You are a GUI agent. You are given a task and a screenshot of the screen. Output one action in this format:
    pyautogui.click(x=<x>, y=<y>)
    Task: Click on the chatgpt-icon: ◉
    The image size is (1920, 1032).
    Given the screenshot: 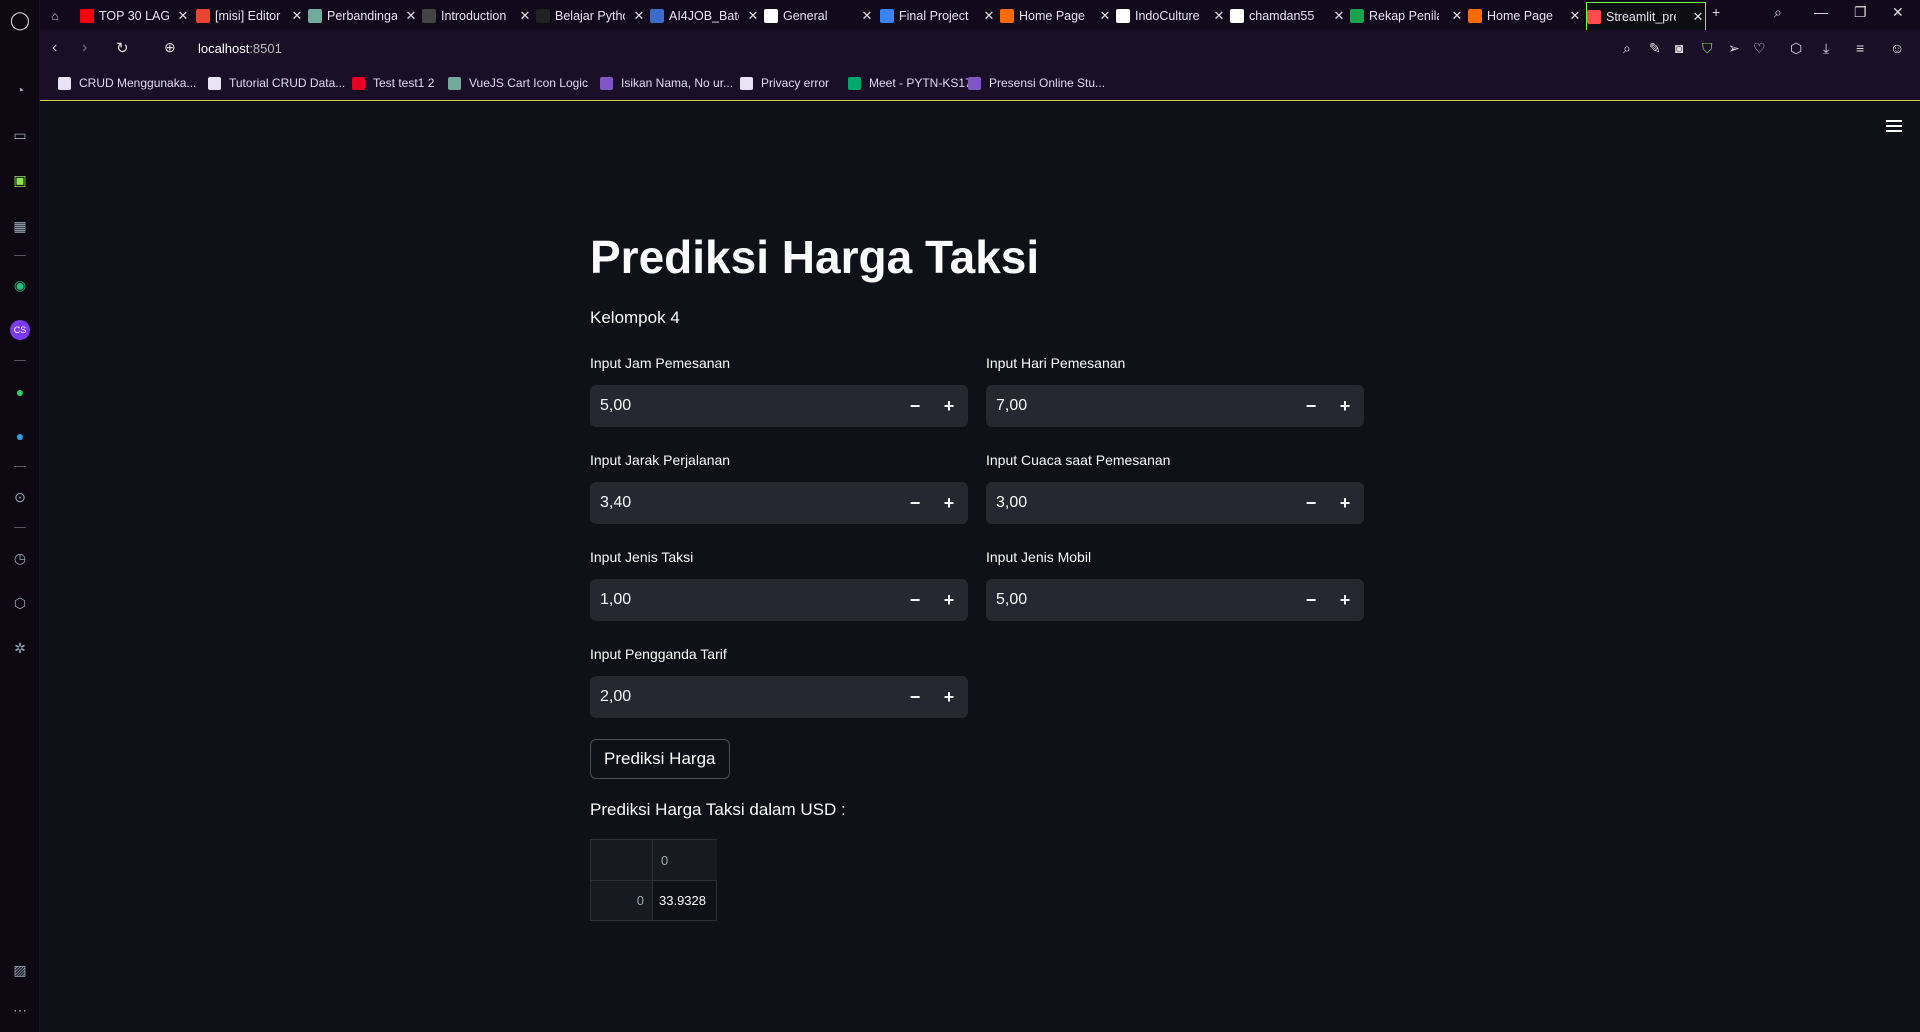 What is the action you would take?
    pyautogui.click(x=20, y=285)
    